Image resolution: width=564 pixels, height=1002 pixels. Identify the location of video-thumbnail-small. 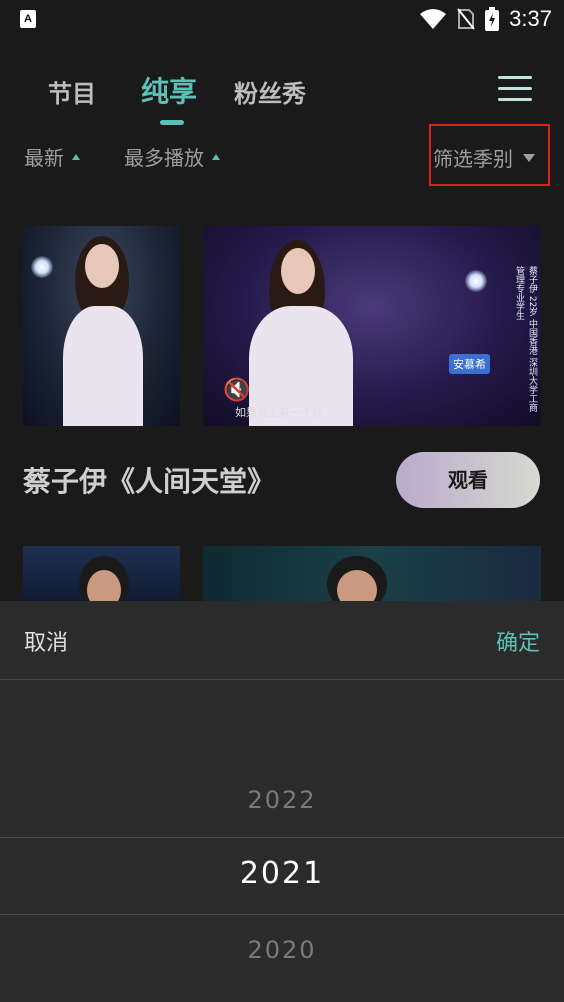
(101, 326).